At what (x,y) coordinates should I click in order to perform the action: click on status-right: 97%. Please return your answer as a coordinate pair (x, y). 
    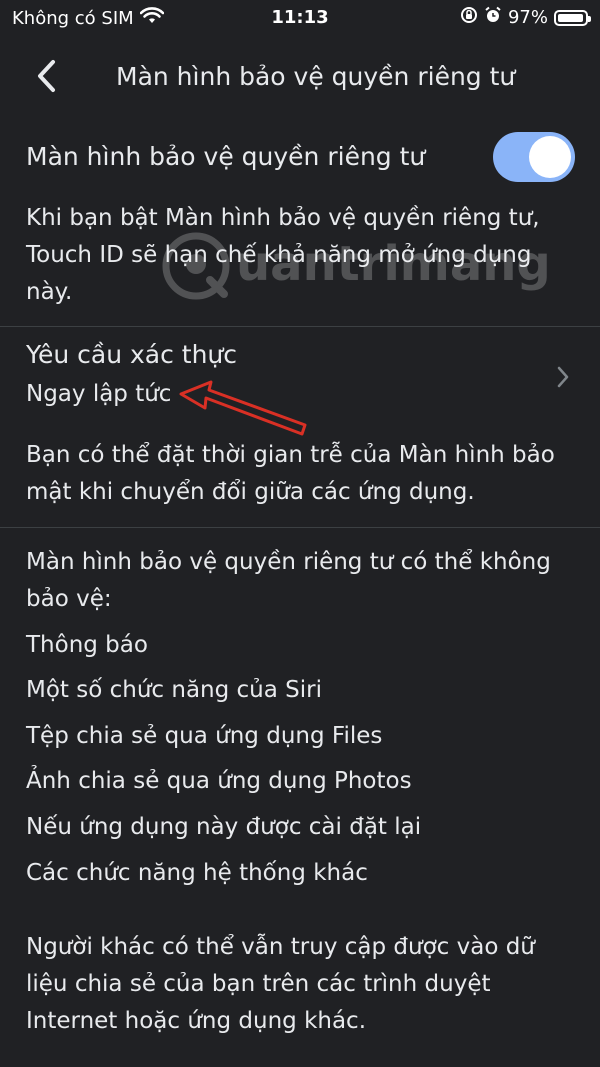
    Looking at the image, I should click on (525, 17).